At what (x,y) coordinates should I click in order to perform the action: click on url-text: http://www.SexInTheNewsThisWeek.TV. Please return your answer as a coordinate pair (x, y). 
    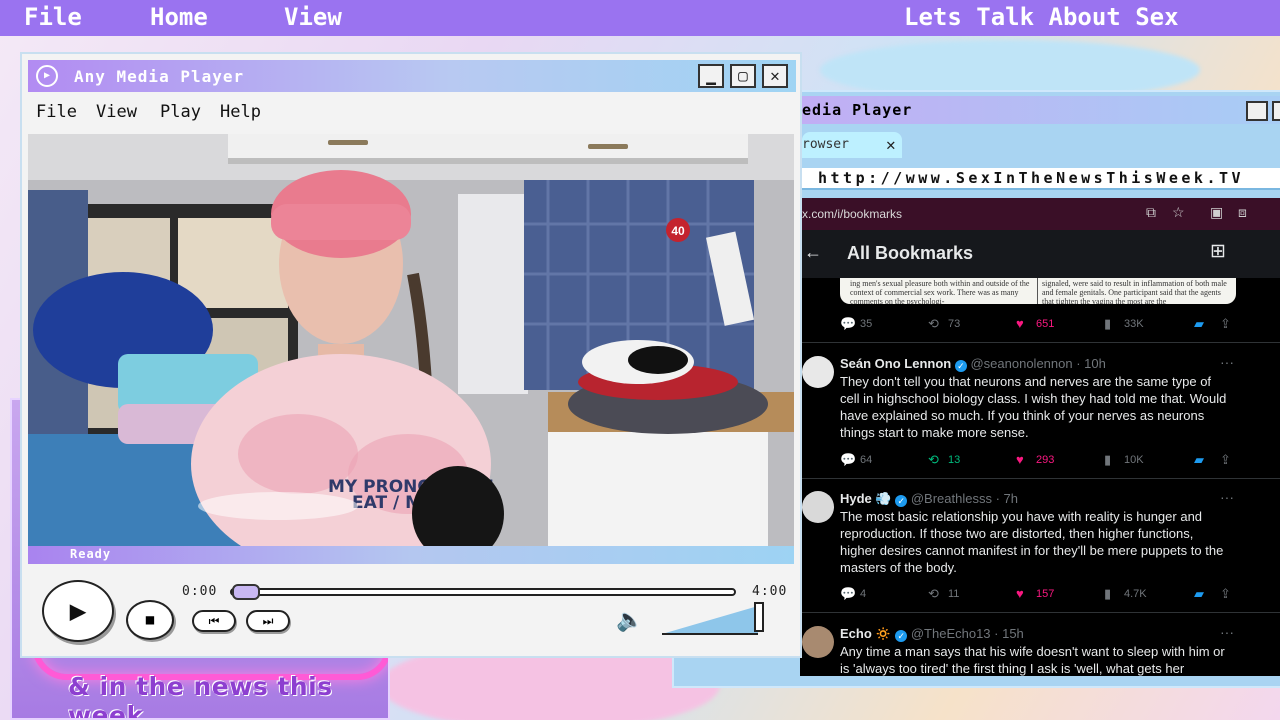
    Looking at the image, I should click on (1031, 178).